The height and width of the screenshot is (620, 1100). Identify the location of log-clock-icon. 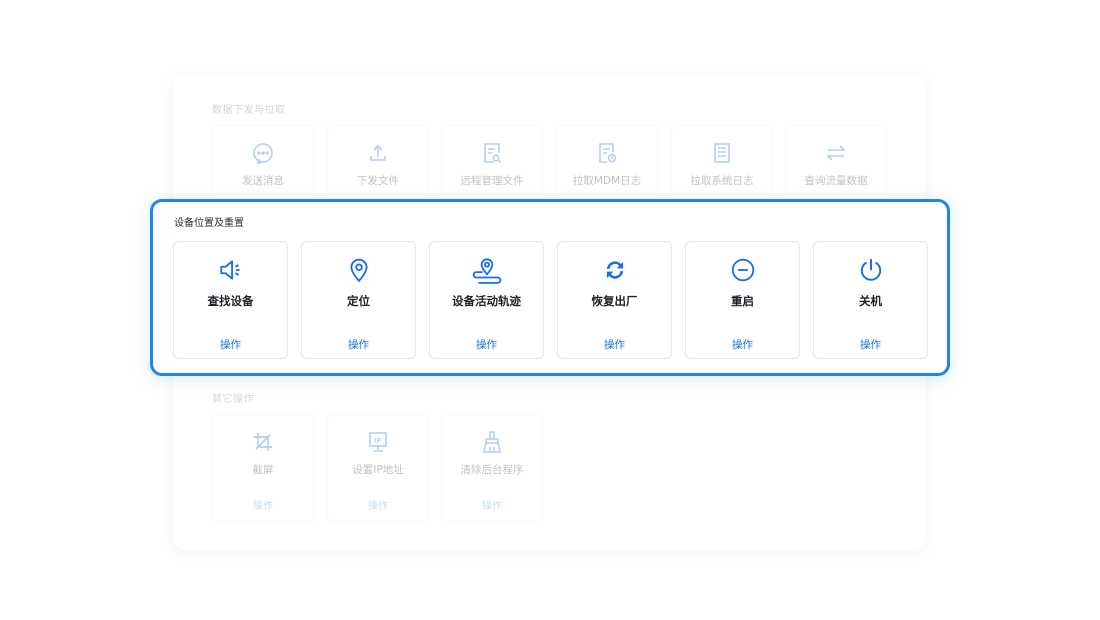
(607, 153).